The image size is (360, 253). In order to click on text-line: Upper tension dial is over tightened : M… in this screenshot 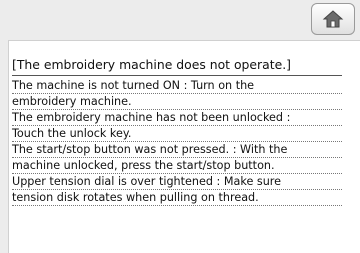, I will do `click(177, 182)`.